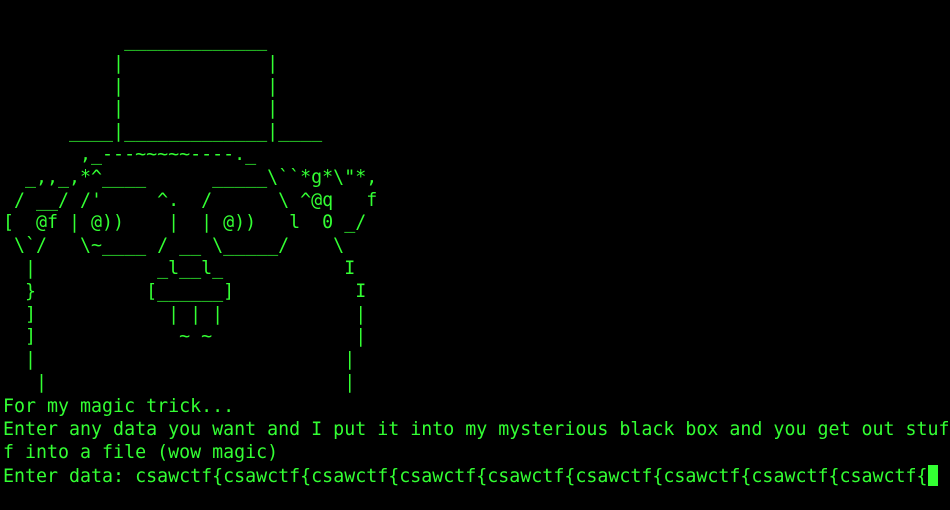 The image size is (950, 510). What do you see at coordinates (141, 452) in the screenshot?
I see `output-line-instructions-wrap: f into a file (wow magic)` at bounding box center [141, 452].